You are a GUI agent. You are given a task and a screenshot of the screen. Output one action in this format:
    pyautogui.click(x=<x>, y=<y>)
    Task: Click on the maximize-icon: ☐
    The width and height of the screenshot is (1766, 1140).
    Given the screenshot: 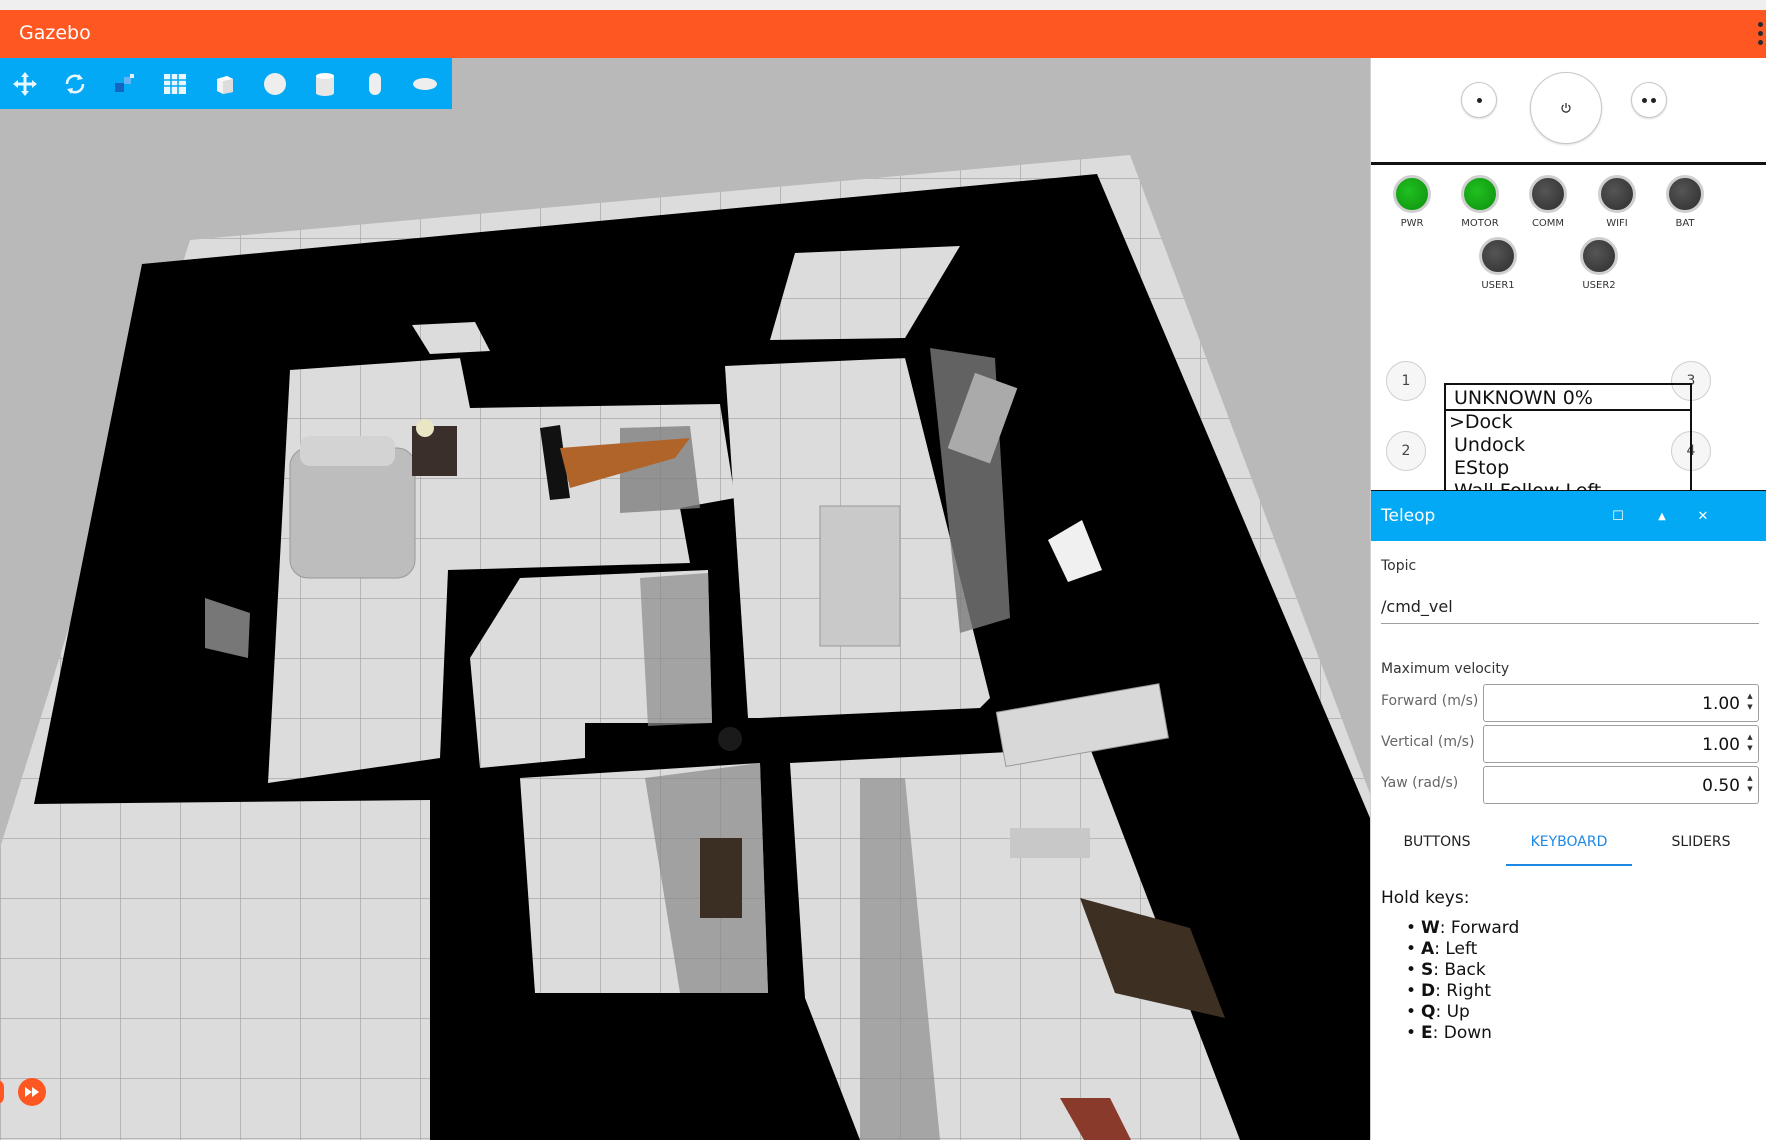 What is the action you would take?
    pyautogui.click(x=1618, y=516)
    